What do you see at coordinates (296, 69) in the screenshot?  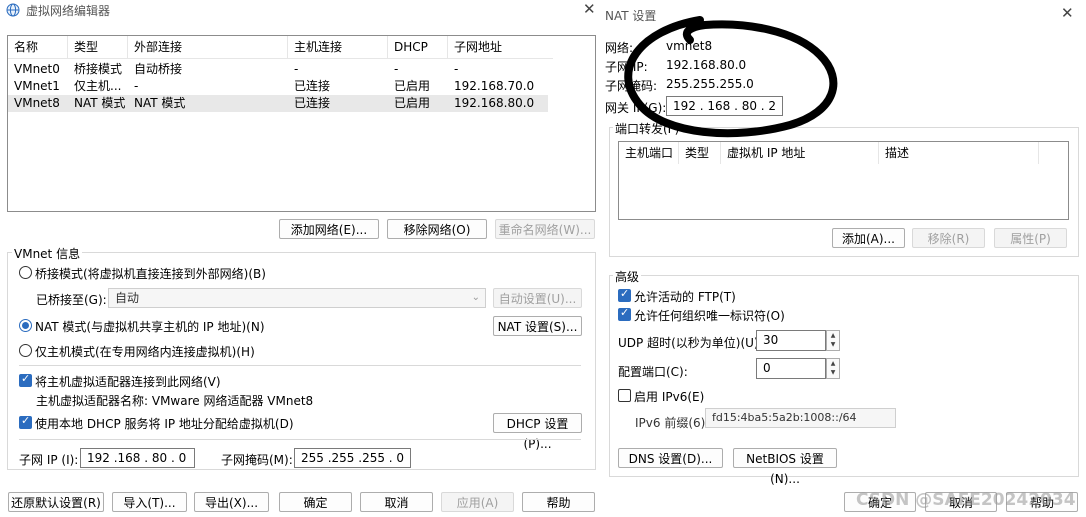 I see `cell-host: -` at bounding box center [296, 69].